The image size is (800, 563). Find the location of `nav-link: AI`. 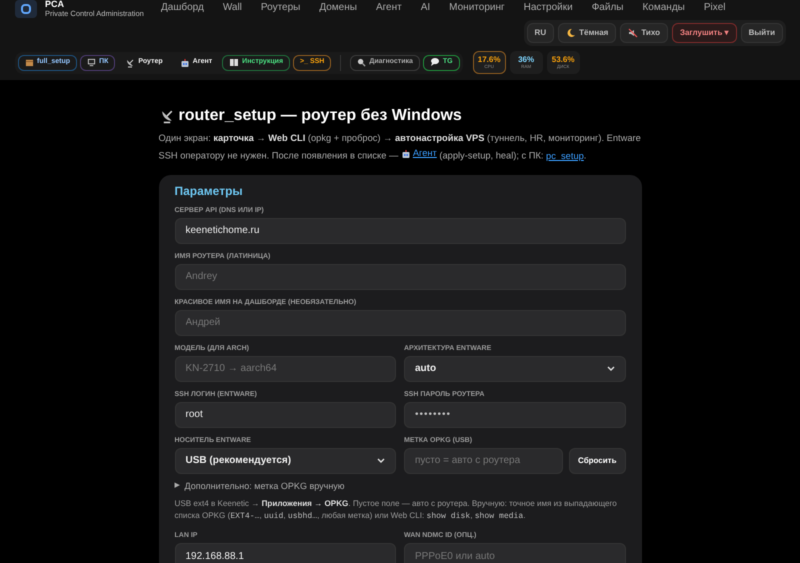

nav-link: AI is located at coordinates (425, 7).